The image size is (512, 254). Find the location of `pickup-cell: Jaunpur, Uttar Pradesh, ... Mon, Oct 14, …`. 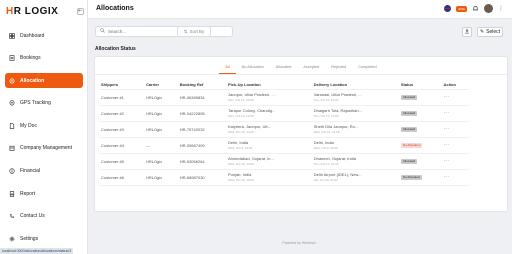

pickup-cell: Jaunpur, Uttar Pradesh, ... Mon, Oct 14, … is located at coordinates (269, 97).